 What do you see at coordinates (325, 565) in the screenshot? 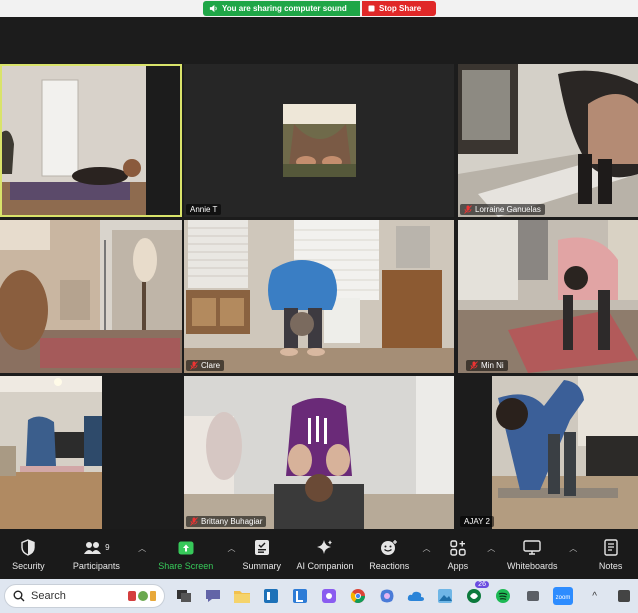
I see `ai-companion-label: AI Companion` at bounding box center [325, 565].